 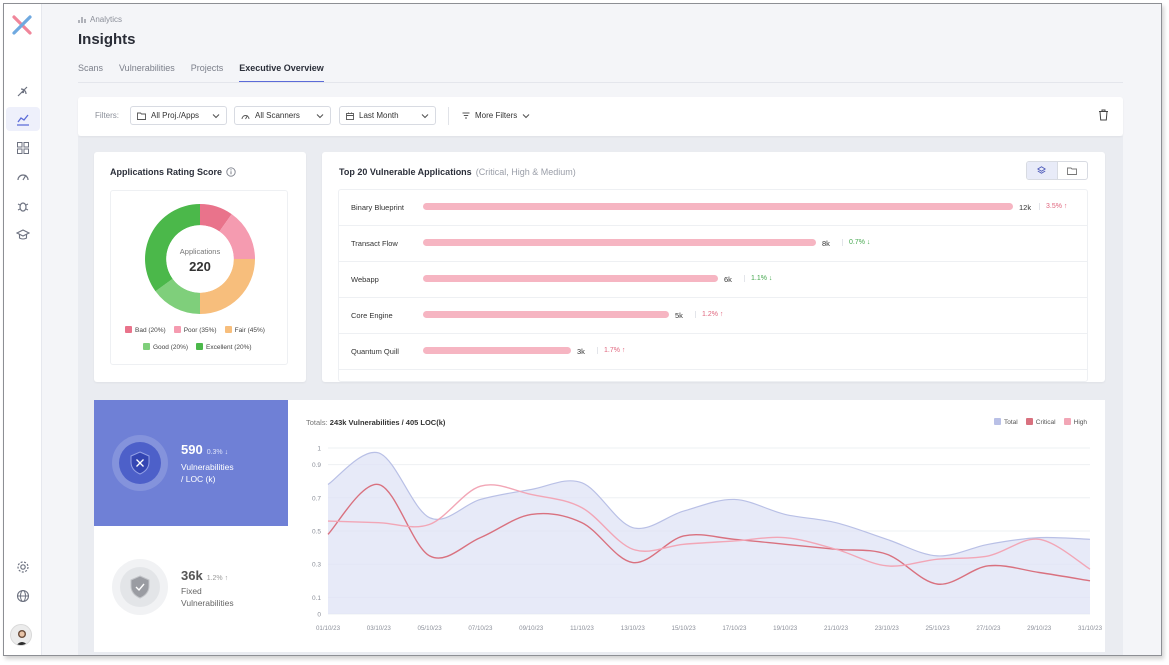 I want to click on vuln-per-loc-metric: 590 0.3% ↓ Vulnerabilities / LOC (k), so click(x=194, y=463).